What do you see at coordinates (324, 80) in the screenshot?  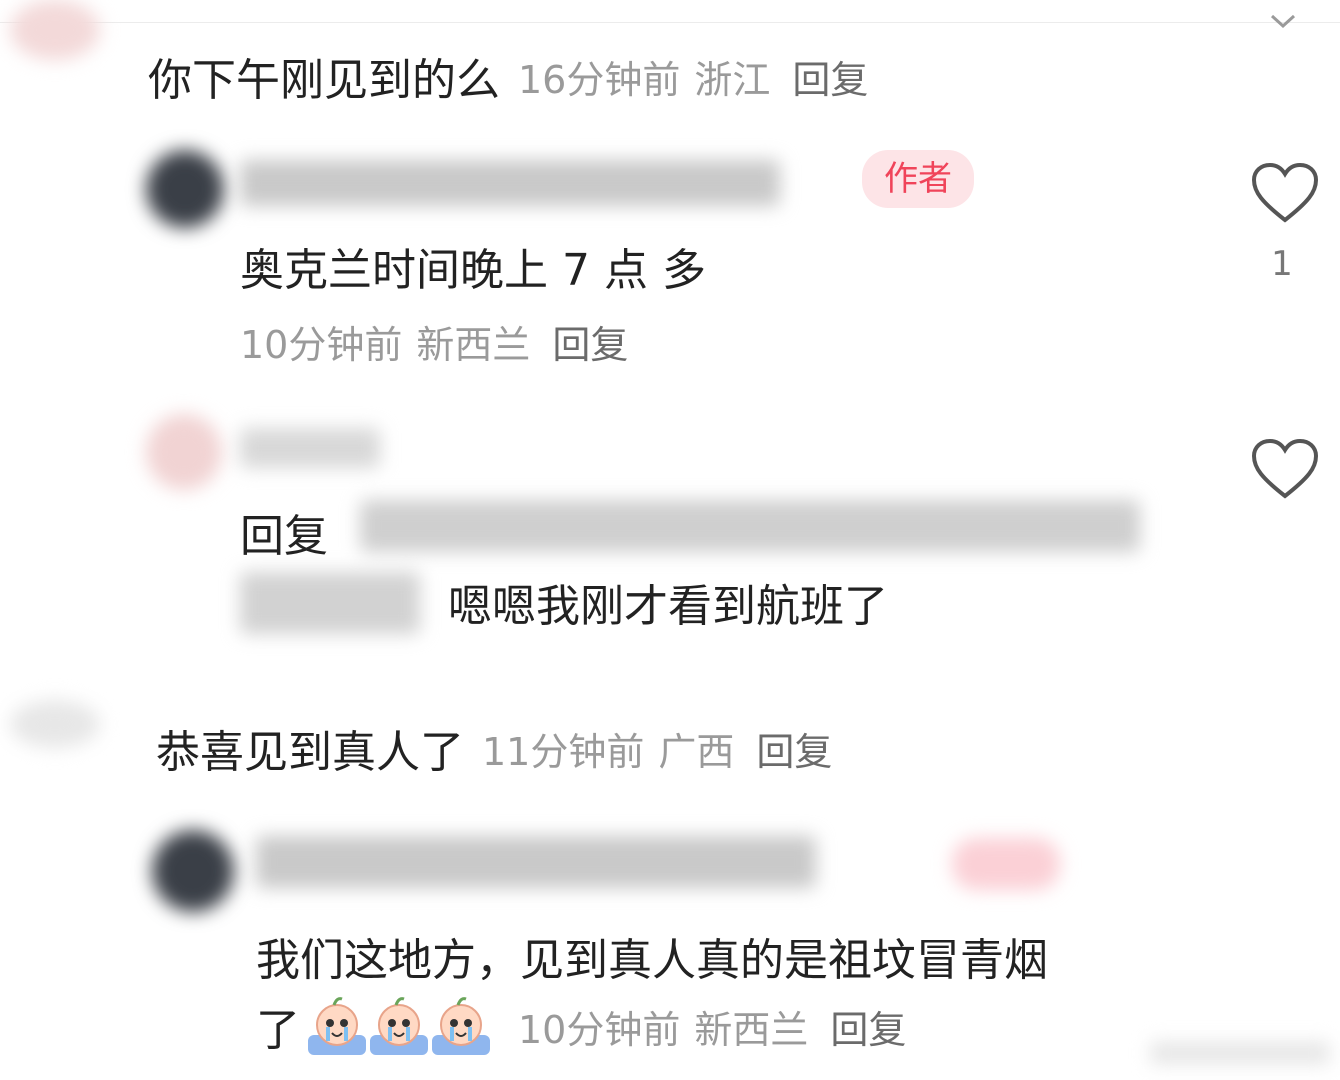 I see `comment-text: 你下午刚见到的么` at bounding box center [324, 80].